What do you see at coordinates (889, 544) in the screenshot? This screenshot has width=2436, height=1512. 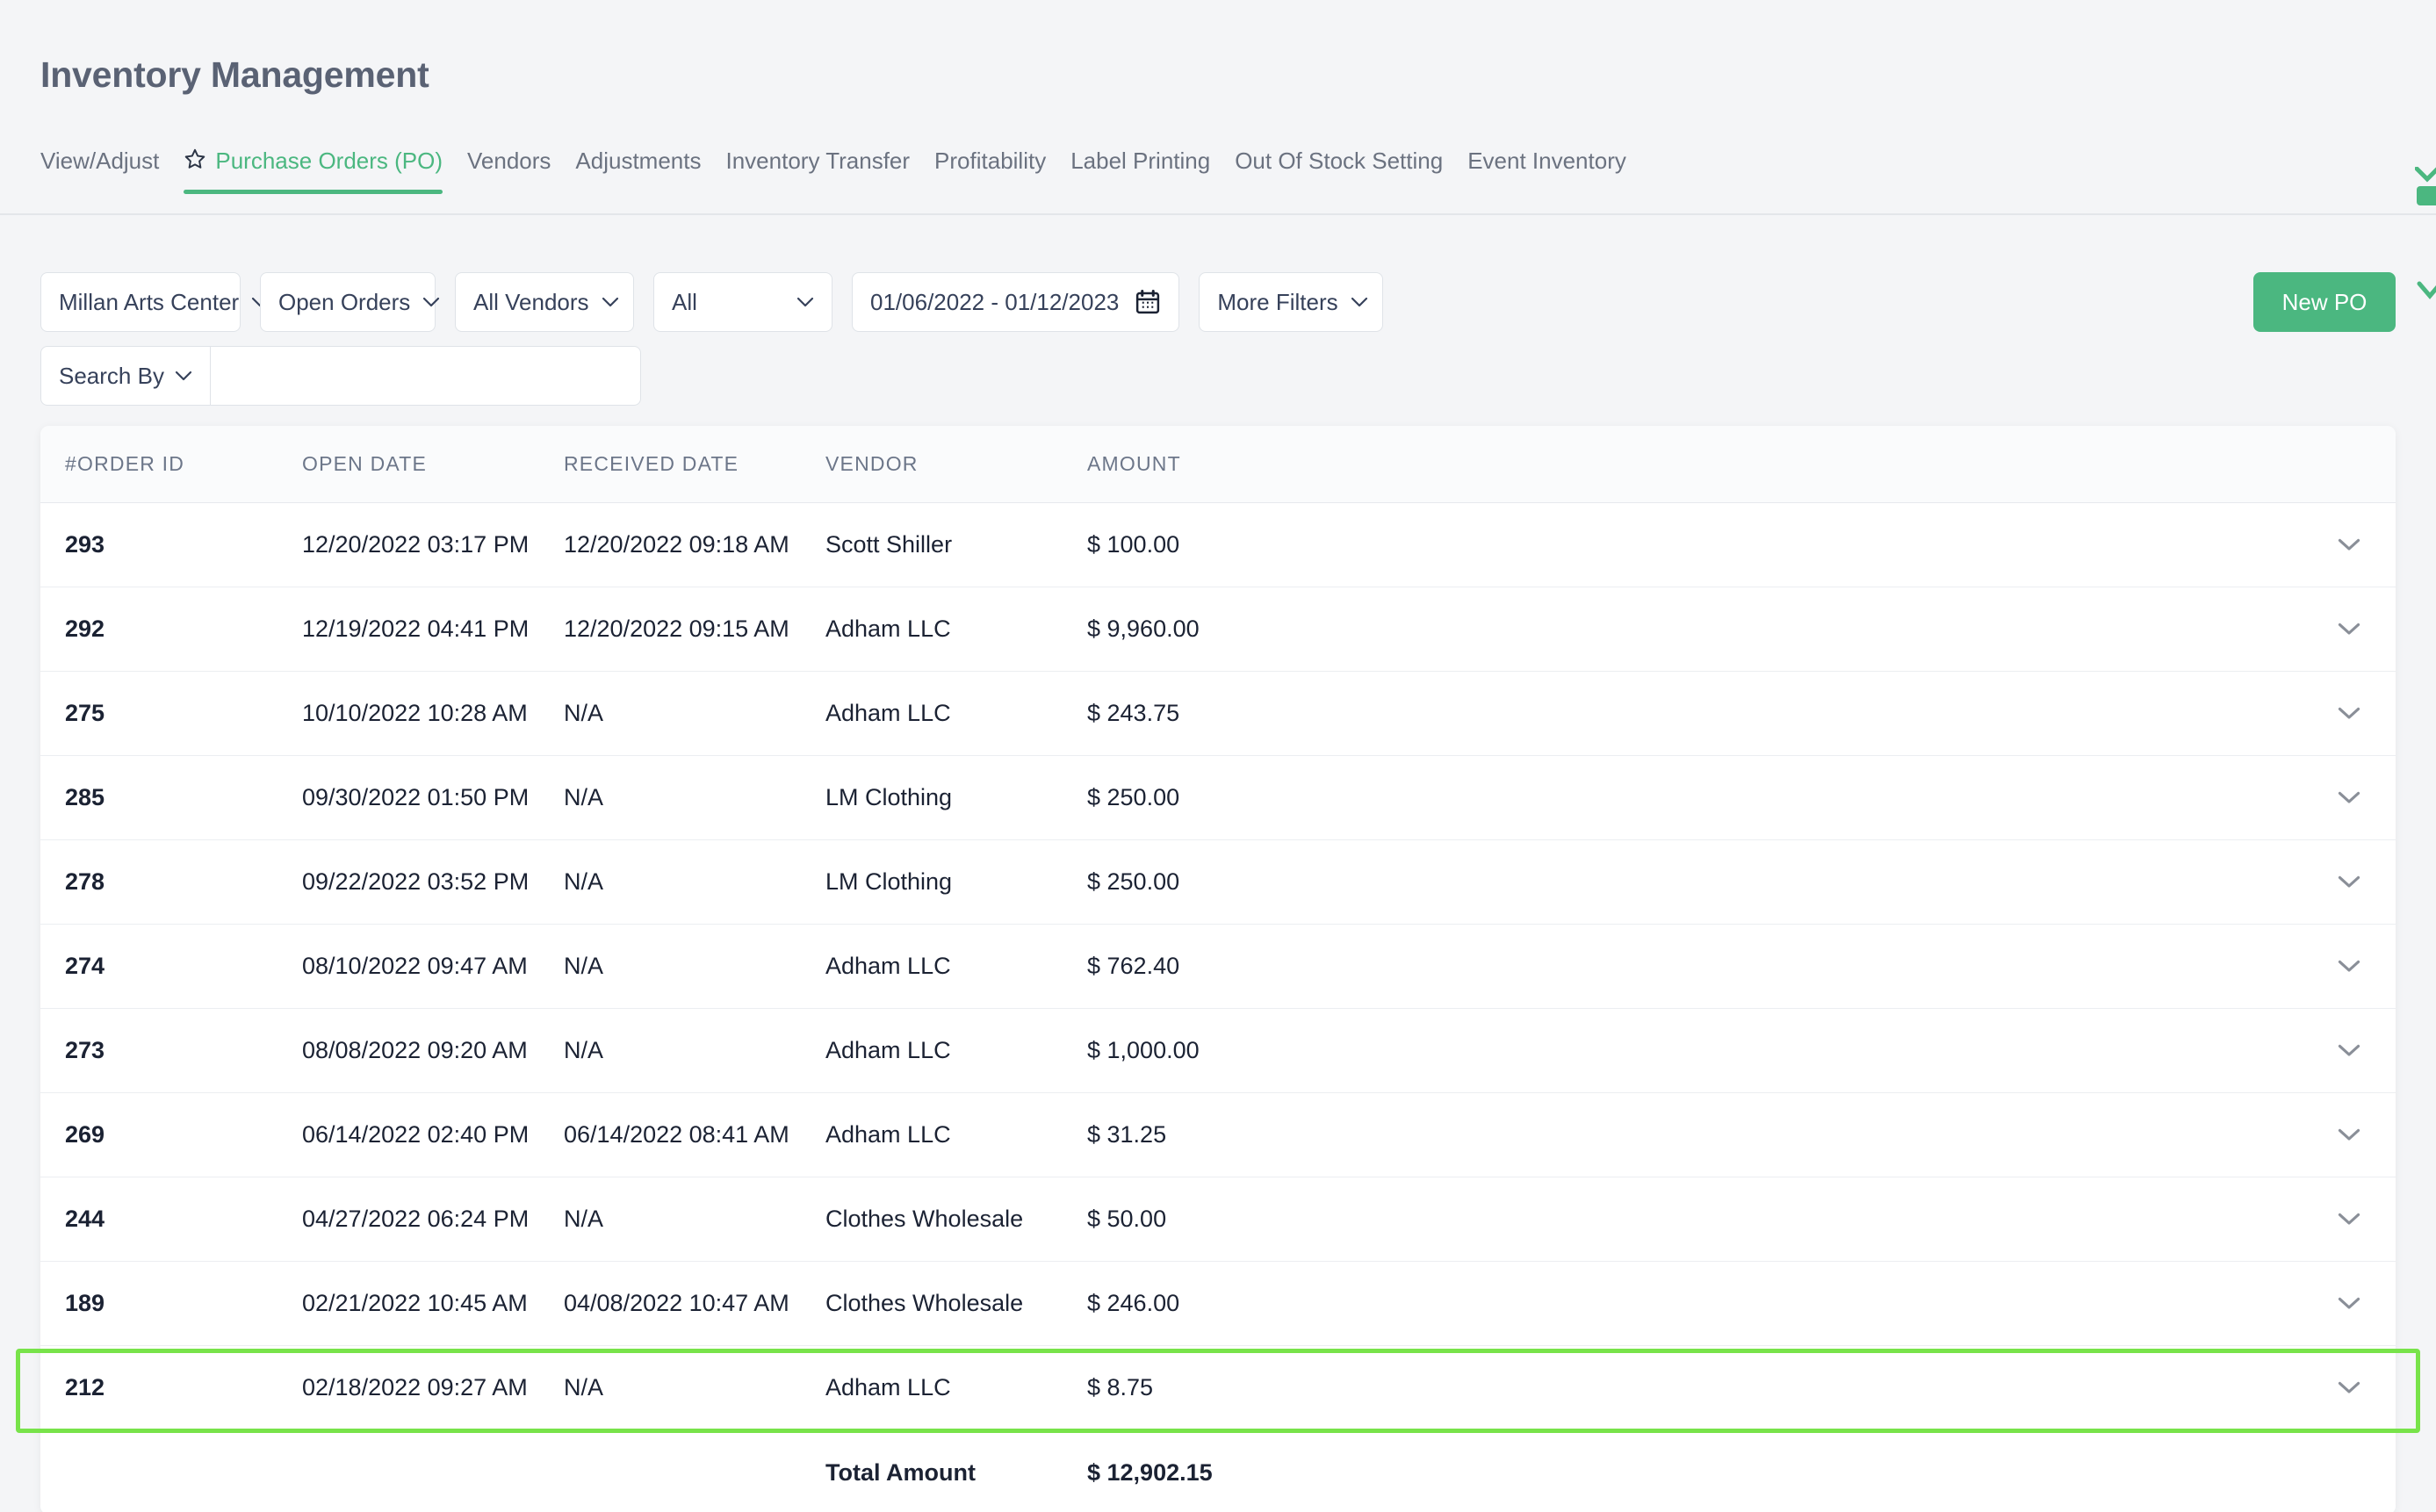 I see `cell-vendor: Scott Shiller` at bounding box center [889, 544].